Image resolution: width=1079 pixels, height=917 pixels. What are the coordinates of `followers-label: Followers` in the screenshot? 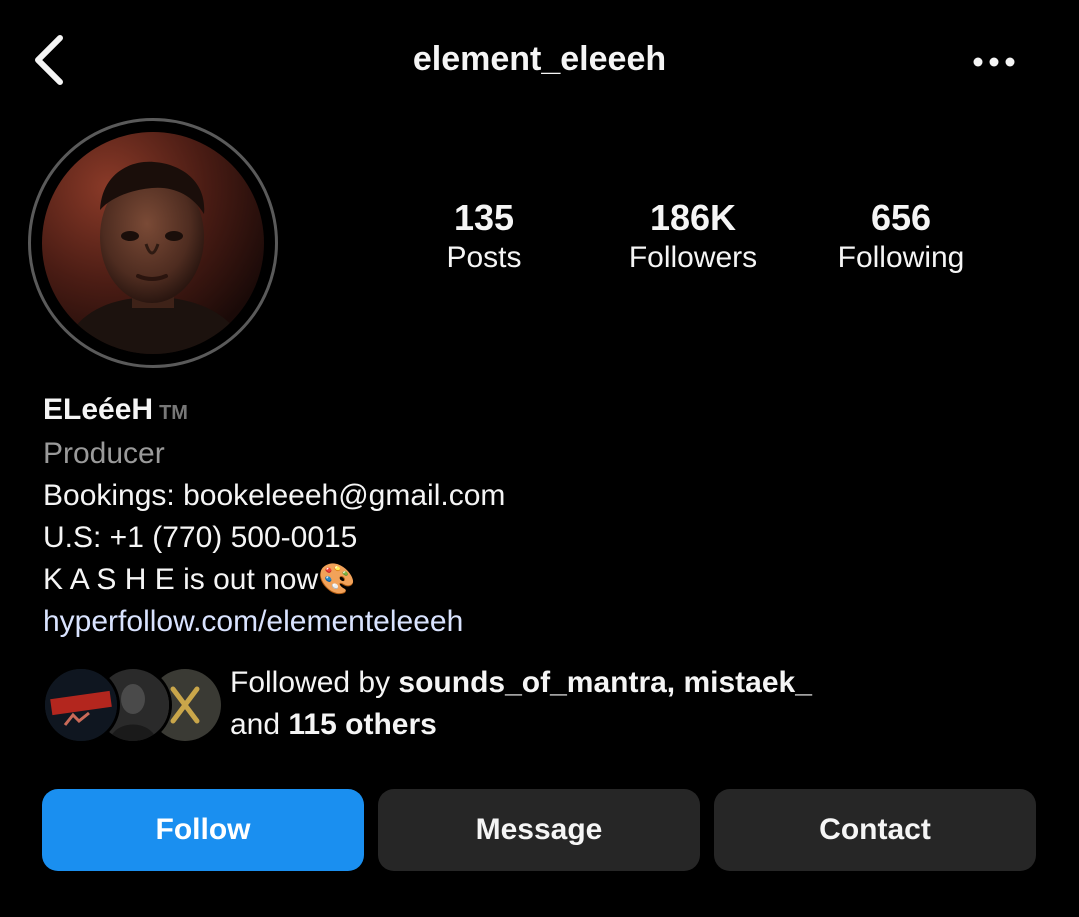 It's located at (693, 257).